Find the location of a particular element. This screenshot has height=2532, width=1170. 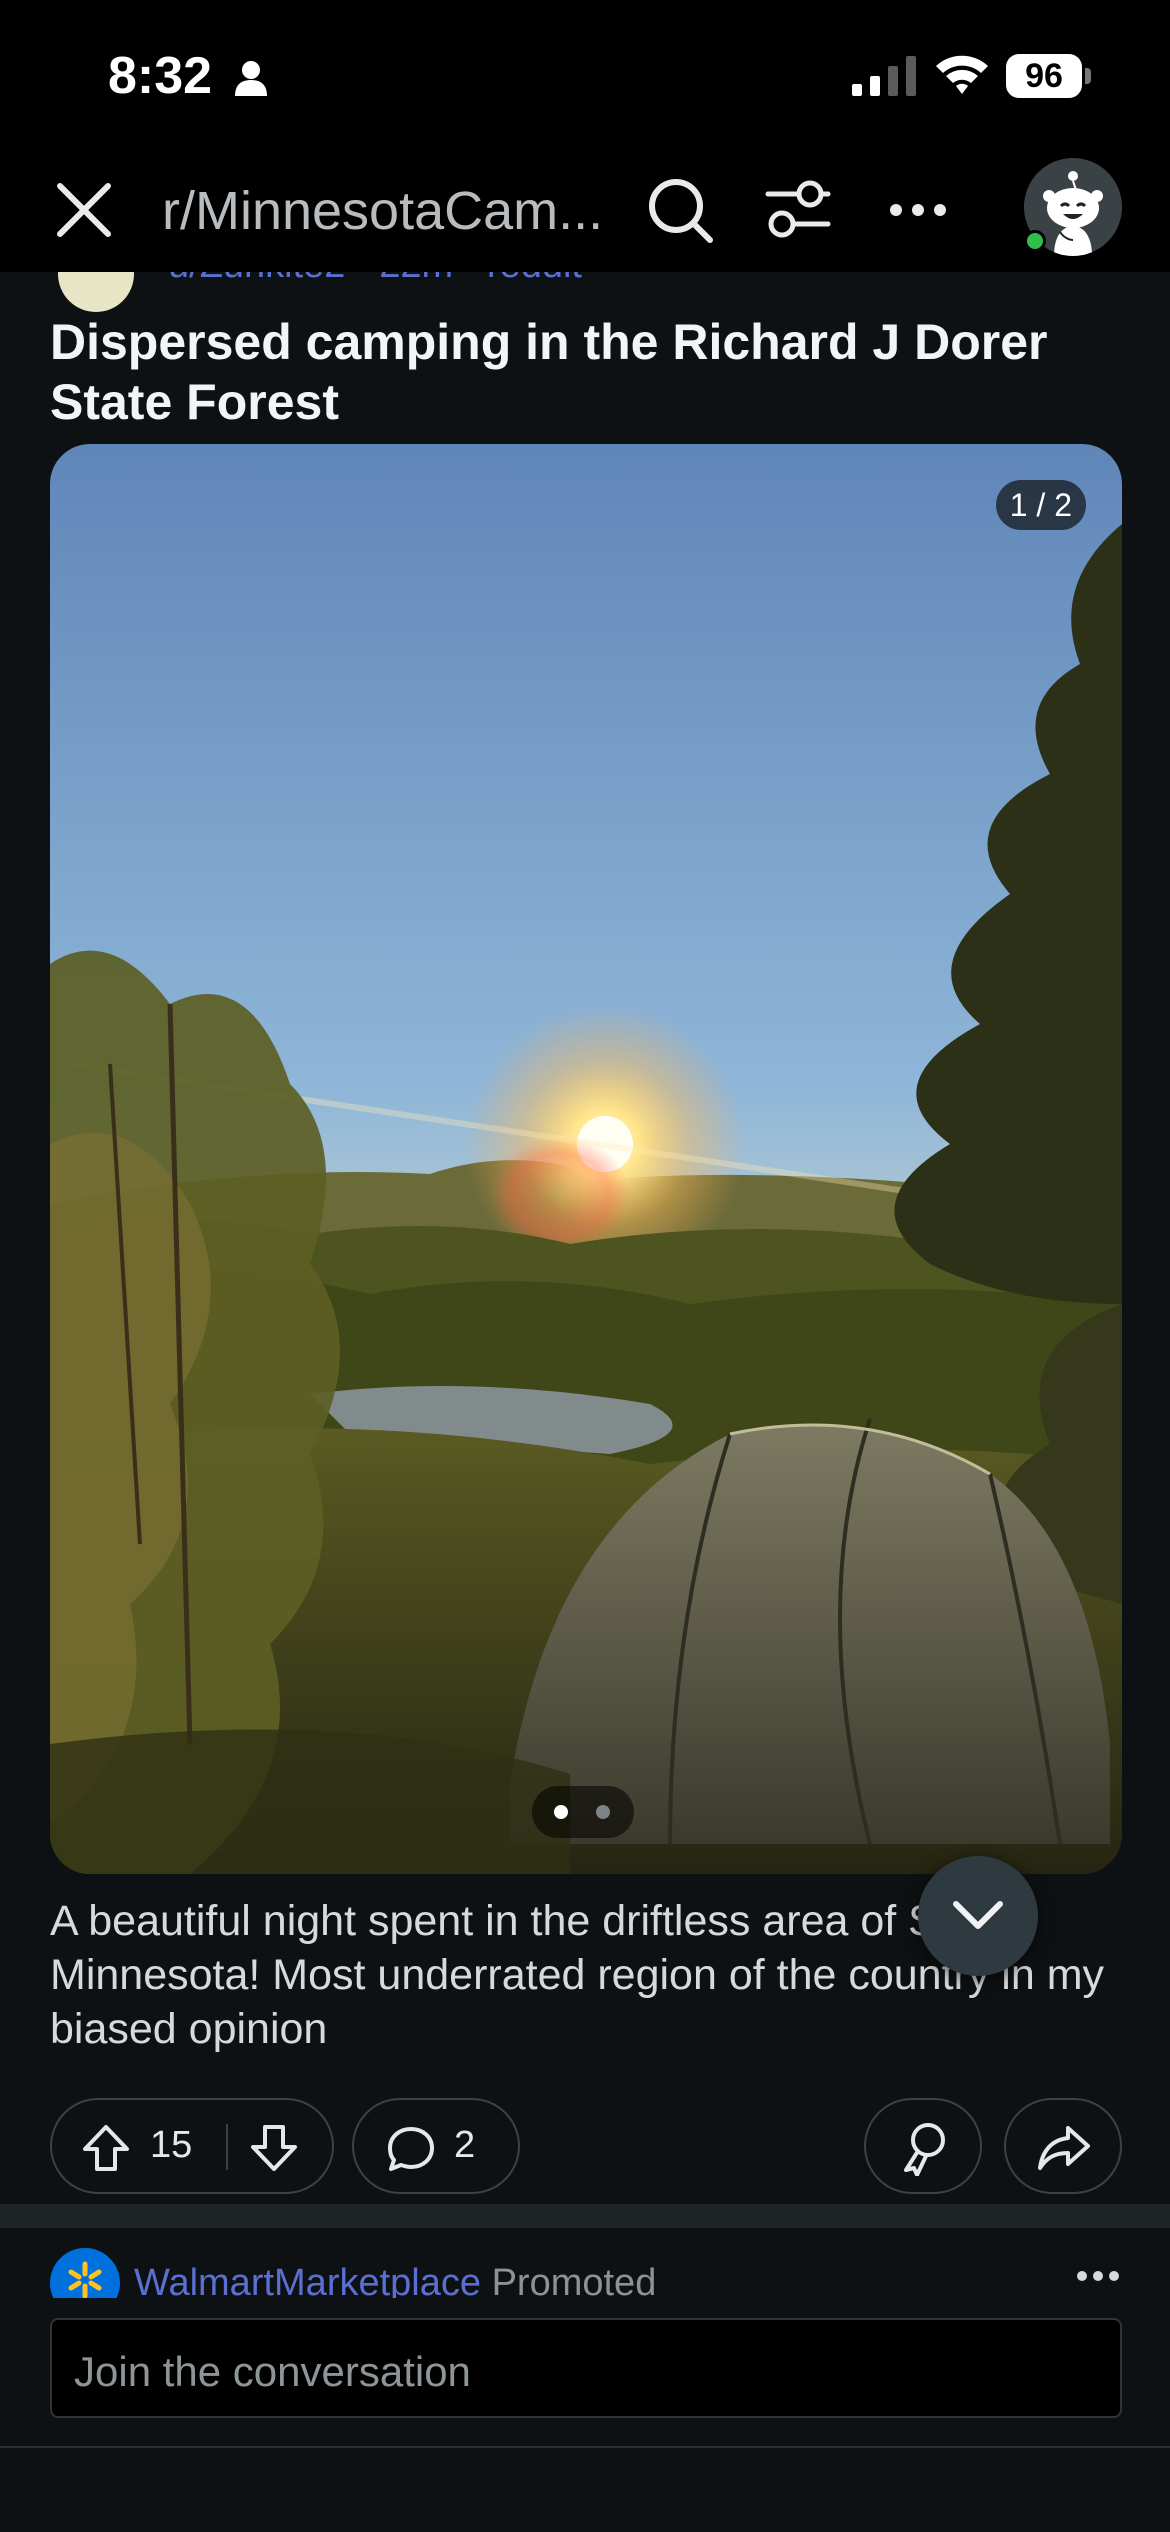

comments-button: 2 is located at coordinates (436, 2146).